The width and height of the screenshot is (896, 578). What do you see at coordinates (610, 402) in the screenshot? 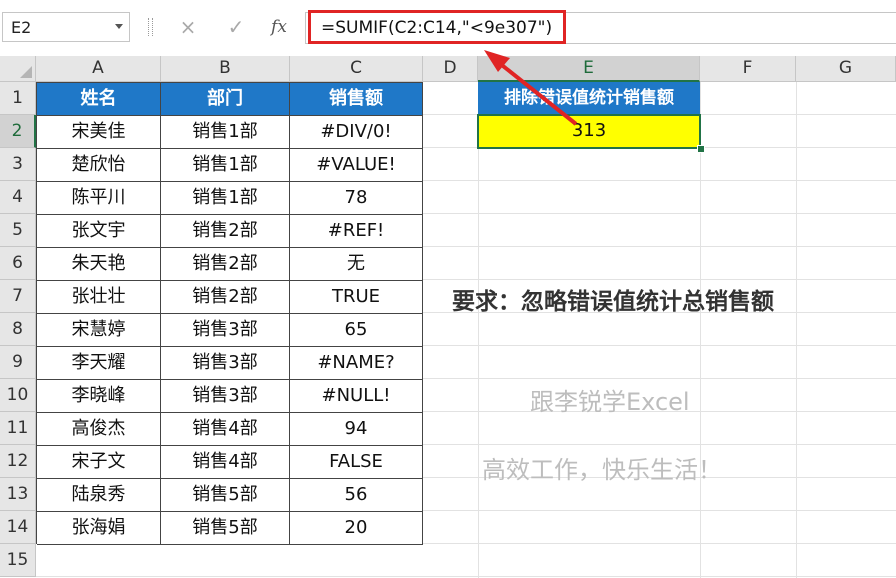
I see `watermark-text: 跟李锐学Excel` at bounding box center [610, 402].